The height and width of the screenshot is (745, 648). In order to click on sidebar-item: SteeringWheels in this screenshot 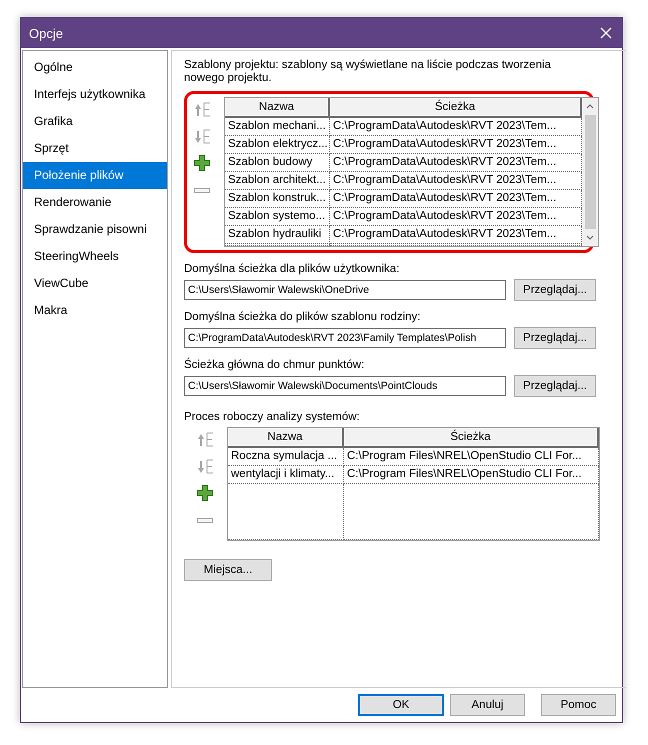, I will do `click(95, 256)`.